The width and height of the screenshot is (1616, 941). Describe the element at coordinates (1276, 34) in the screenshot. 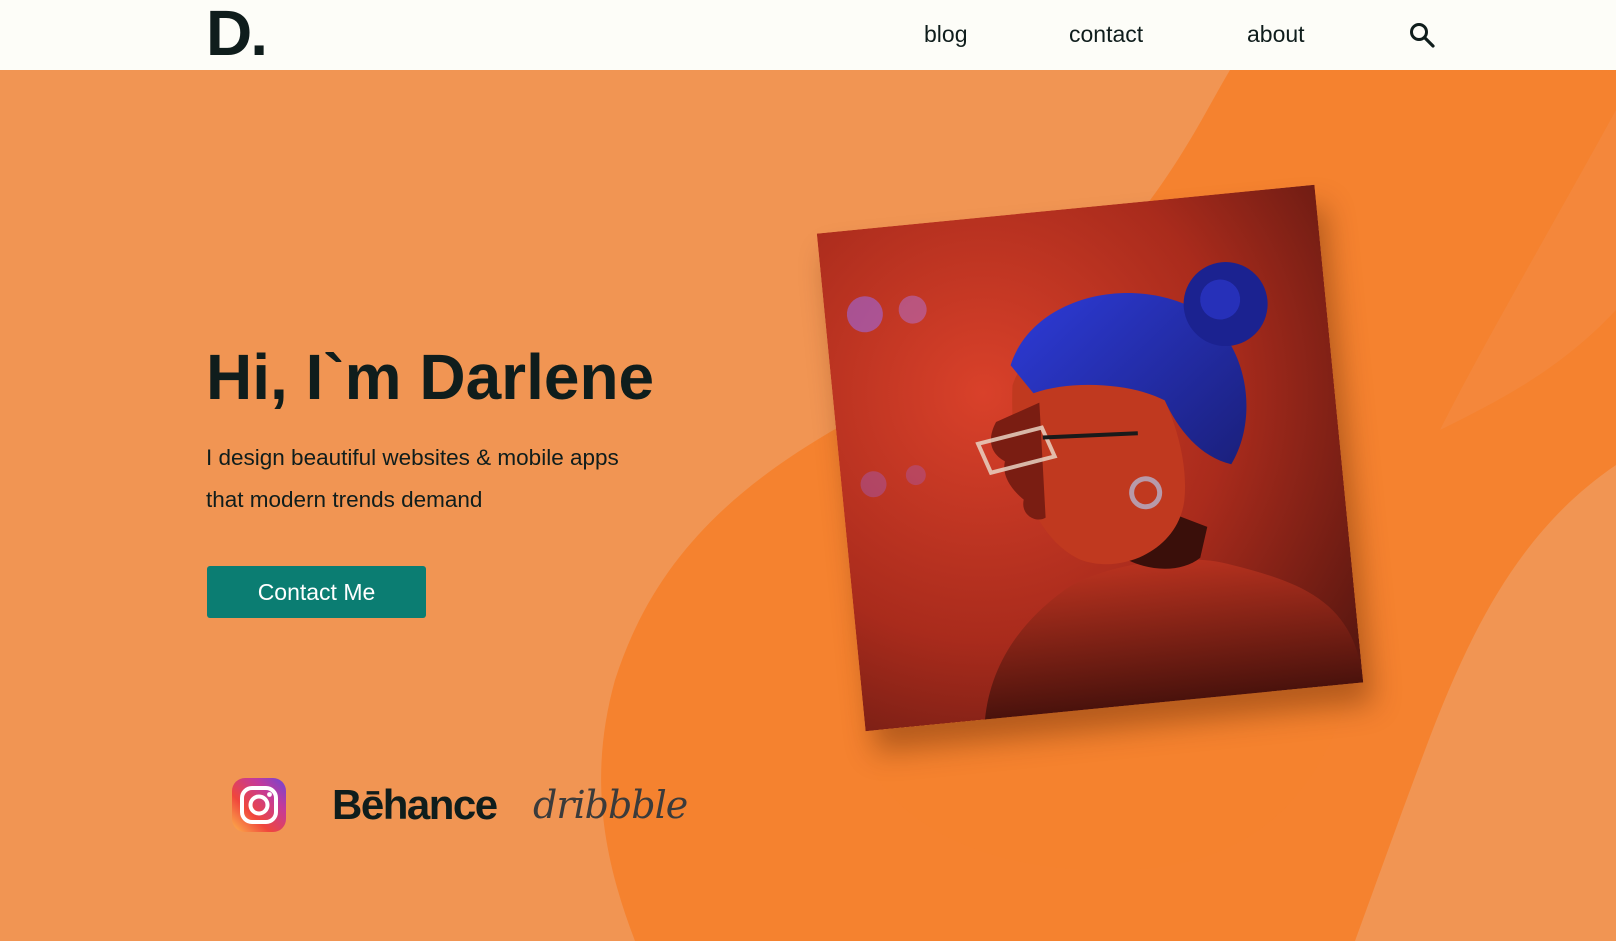

I see `nav-link-about: about` at that location.